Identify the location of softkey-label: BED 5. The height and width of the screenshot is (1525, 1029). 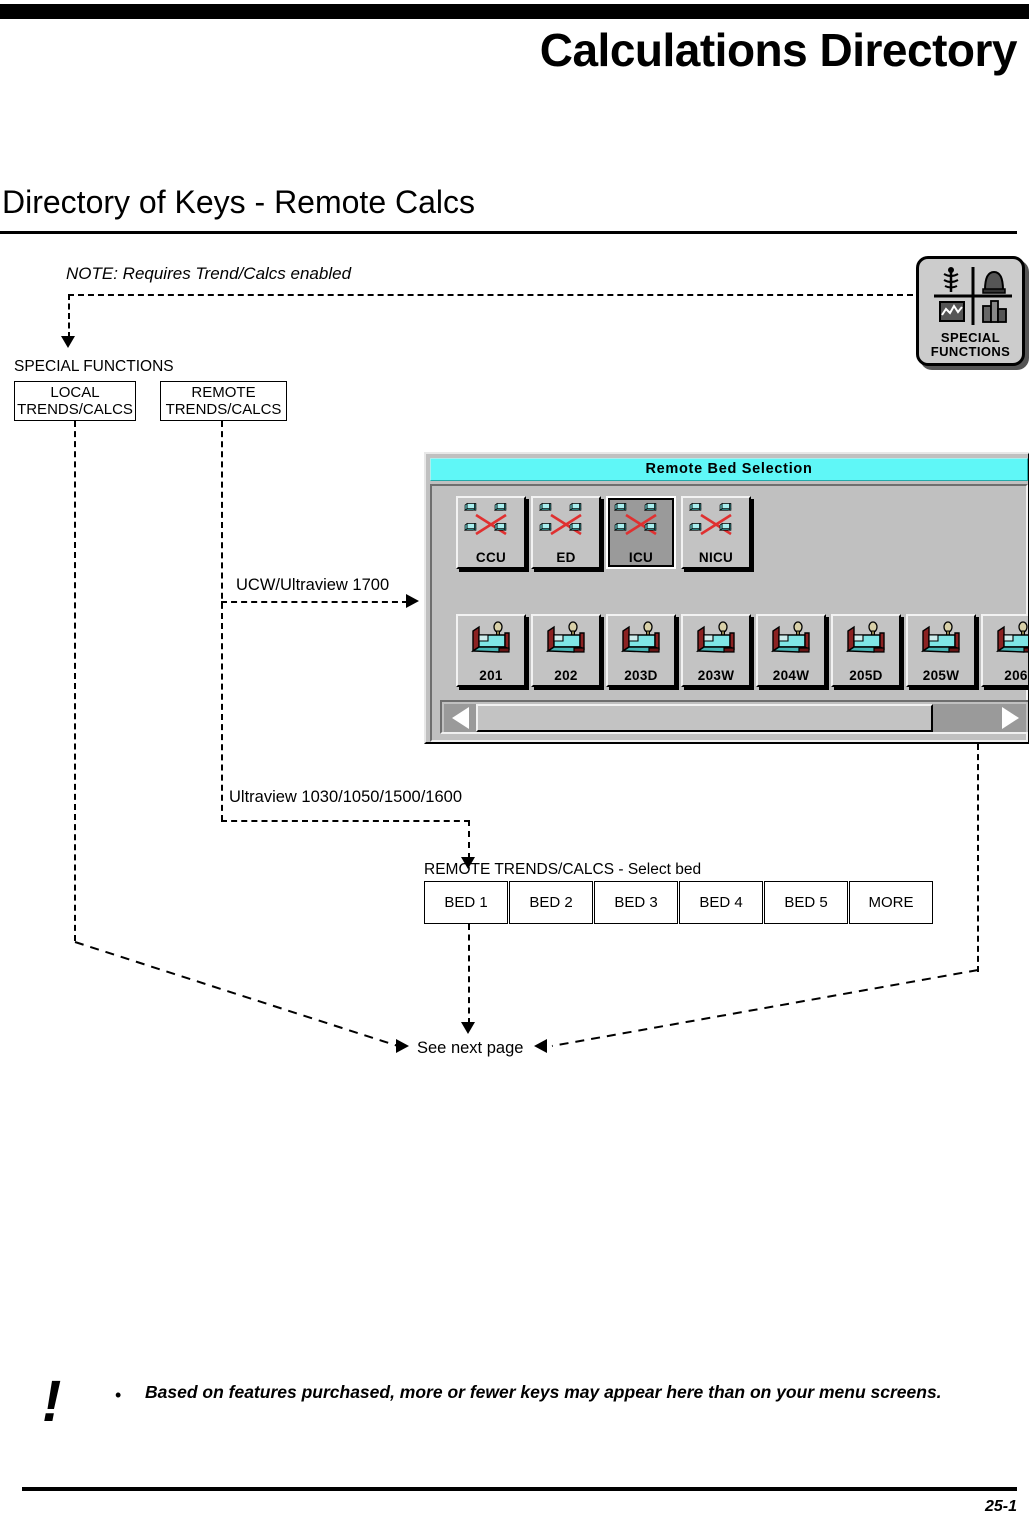
(806, 902).